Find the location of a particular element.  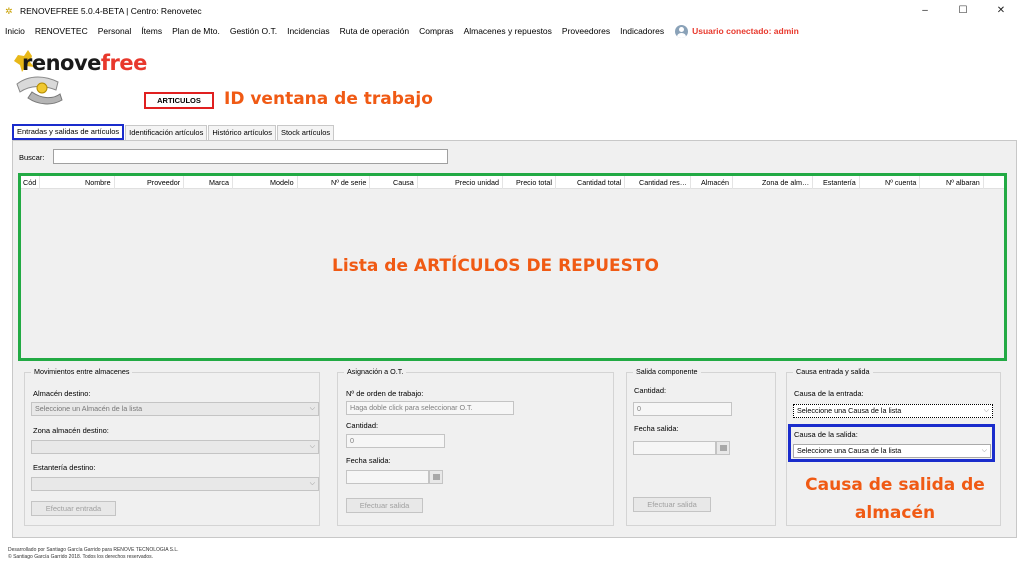

menu-renovetec: RENOVETEC is located at coordinates (61, 31).